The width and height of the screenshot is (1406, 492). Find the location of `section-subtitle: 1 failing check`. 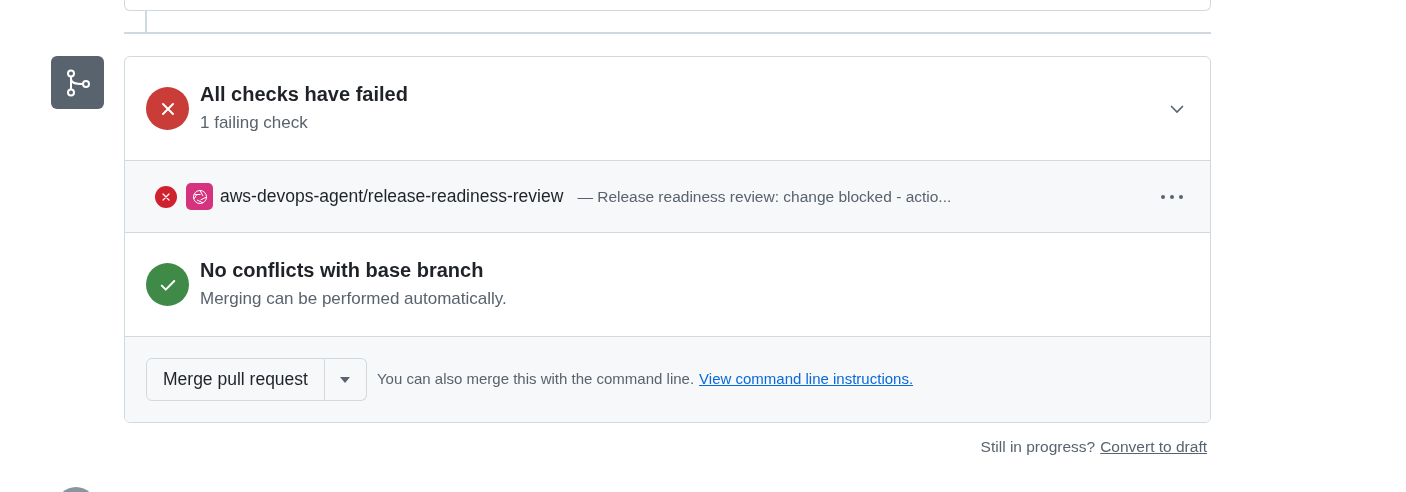

section-subtitle: 1 failing check is located at coordinates (254, 123).